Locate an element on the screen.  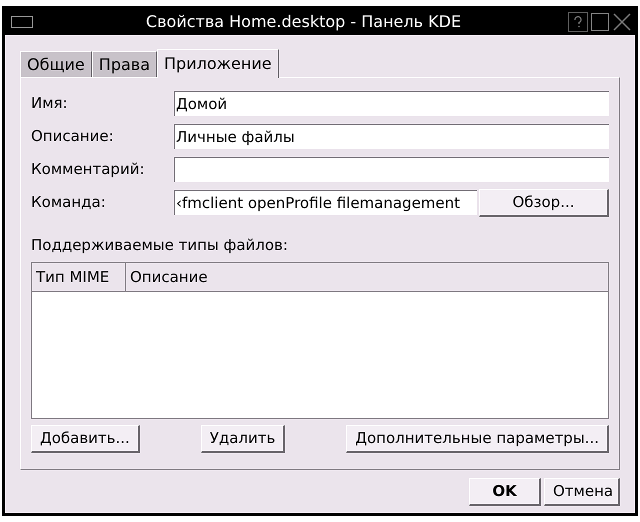
text-field: Домой is located at coordinates (391, 103).